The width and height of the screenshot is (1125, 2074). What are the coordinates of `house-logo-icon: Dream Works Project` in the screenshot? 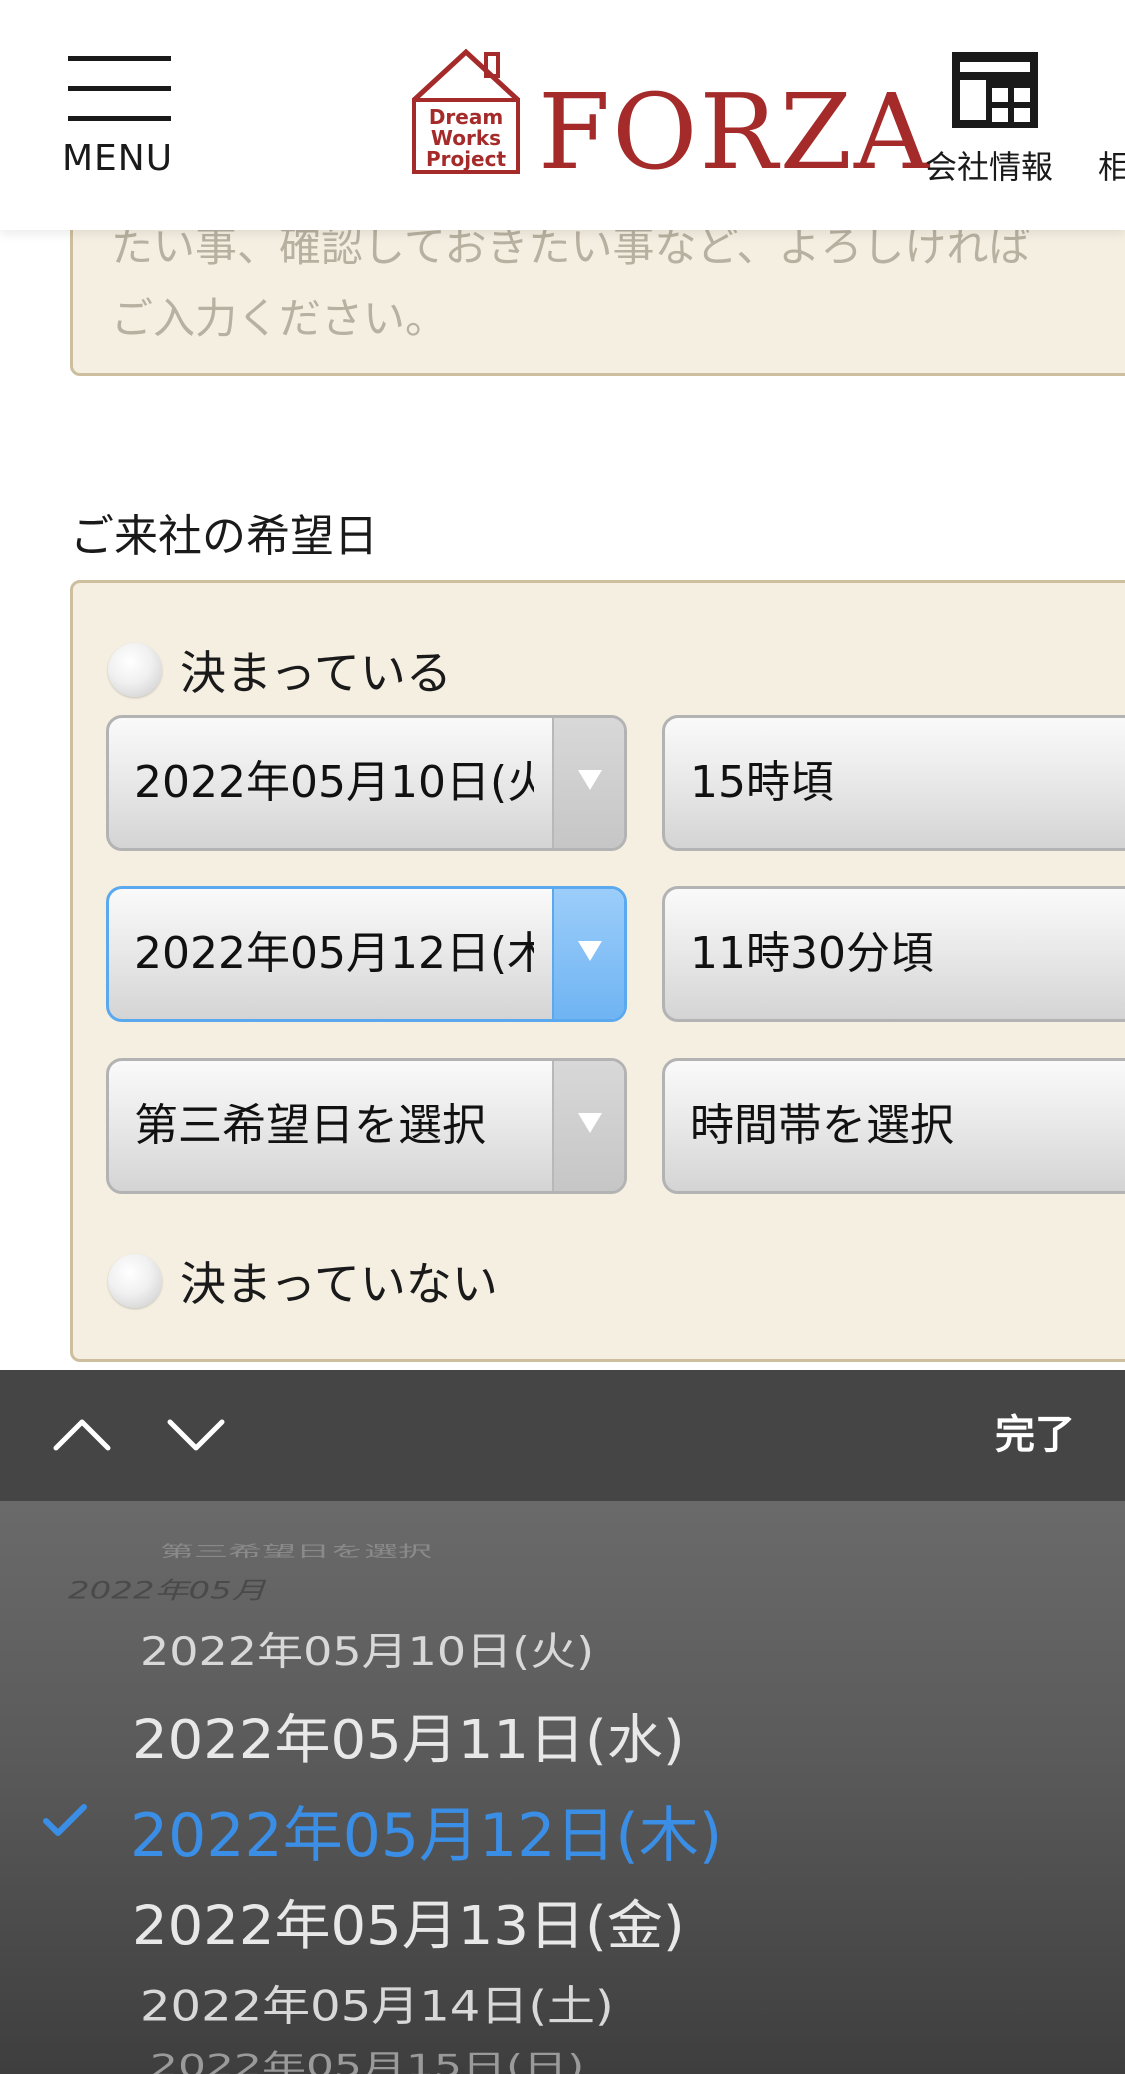 It's located at (466, 111).